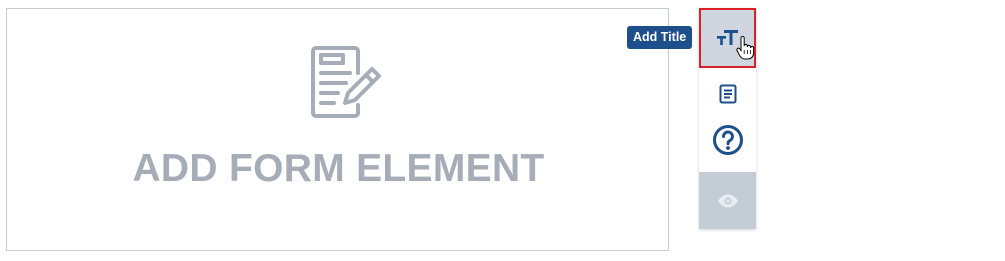  I want to click on eye-icon, so click(727, 200).